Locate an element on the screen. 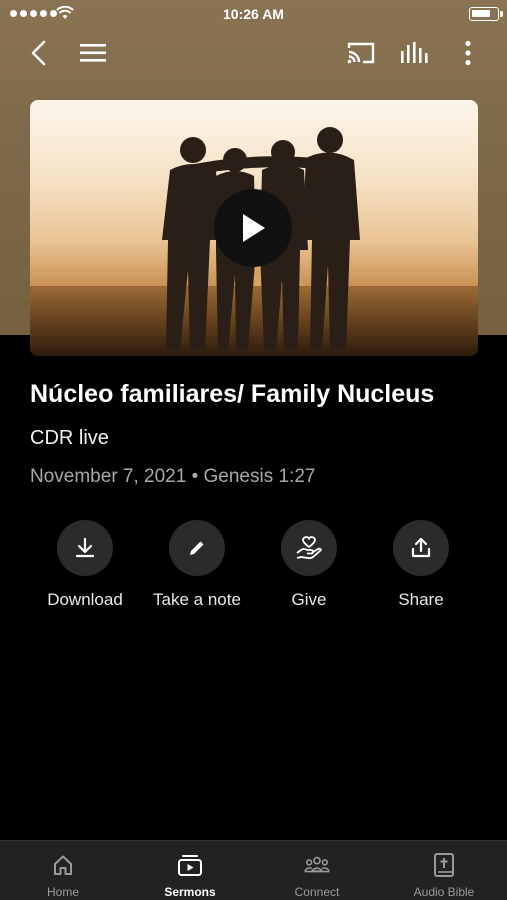  equalizer-icon is located at coordinates (414, 52).